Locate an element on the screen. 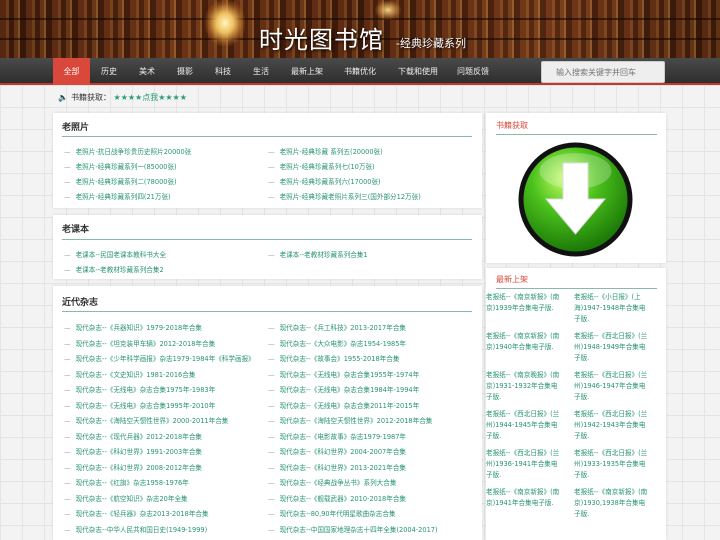  list-item: — 现代杂志--《科幻世界》2008-2012年合集 is located at coordinates (133, 467).